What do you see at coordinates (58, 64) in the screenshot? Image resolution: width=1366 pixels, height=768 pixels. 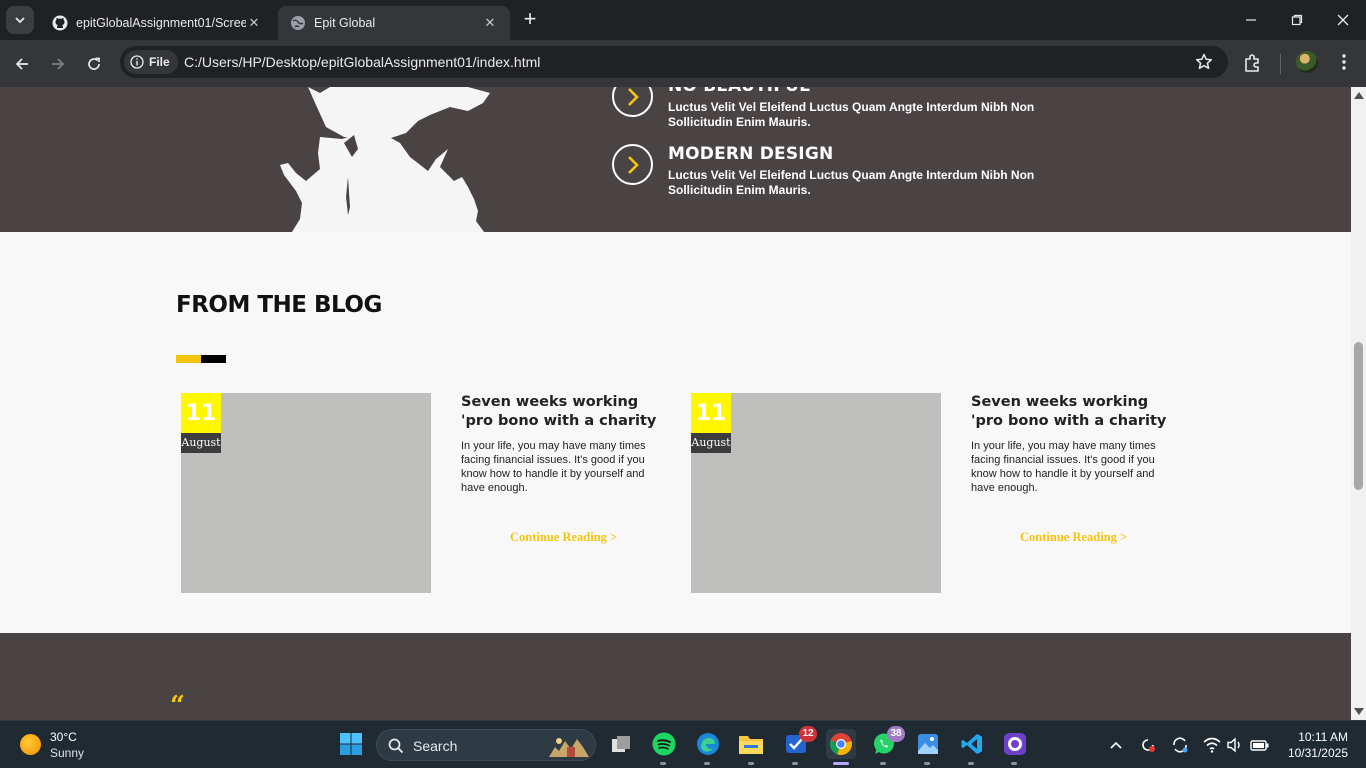 I see `forward-button` at bounding box center [58, 64].